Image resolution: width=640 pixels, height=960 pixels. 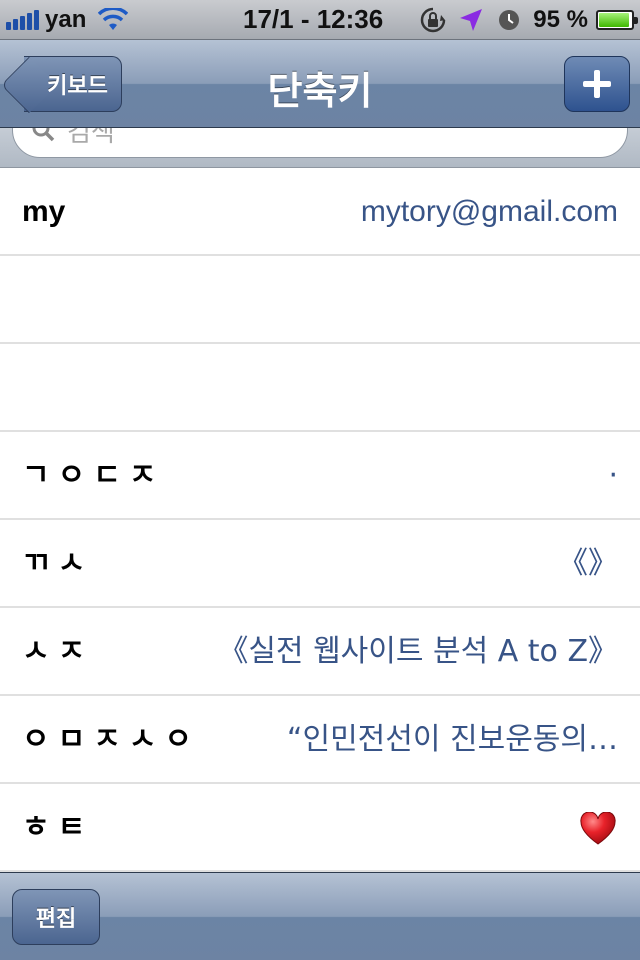 What do you see at coordinates (58, 563) in the screenshot?
I see `shortcut-key: ㄲㅅ` at bounding box center [58, 563].